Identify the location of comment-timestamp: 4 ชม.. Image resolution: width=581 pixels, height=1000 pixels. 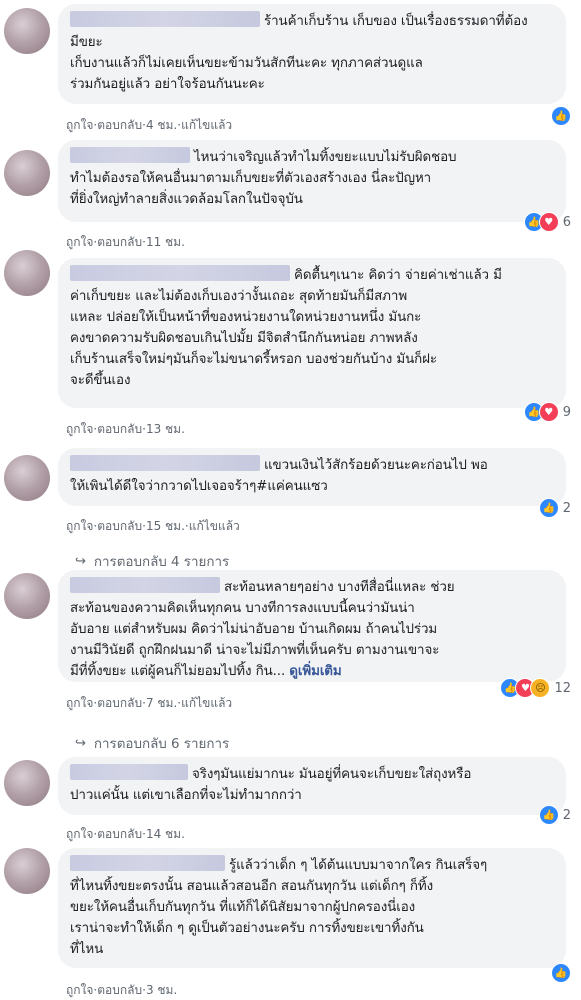
(161, 125).